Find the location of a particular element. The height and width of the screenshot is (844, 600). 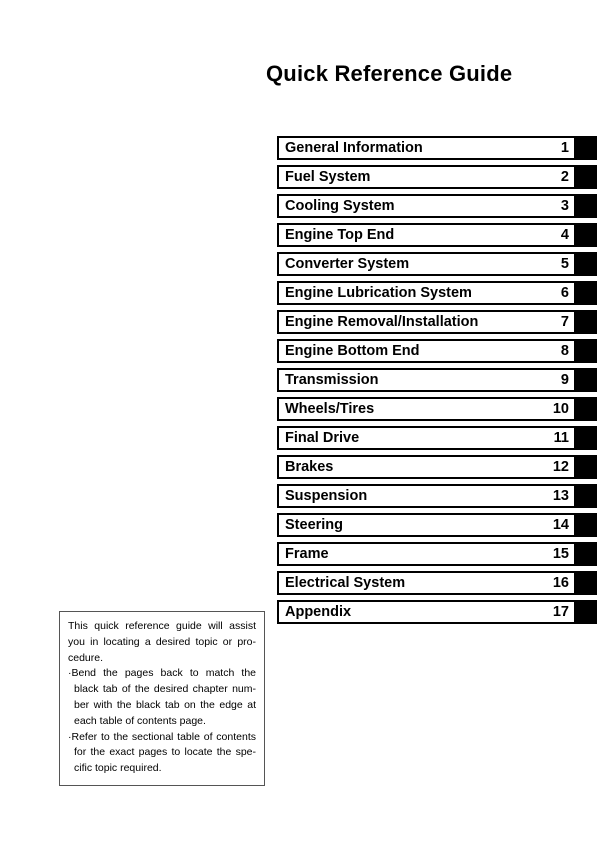

chapter-label: Wheels/Tires is located at coordinates (330, 409).